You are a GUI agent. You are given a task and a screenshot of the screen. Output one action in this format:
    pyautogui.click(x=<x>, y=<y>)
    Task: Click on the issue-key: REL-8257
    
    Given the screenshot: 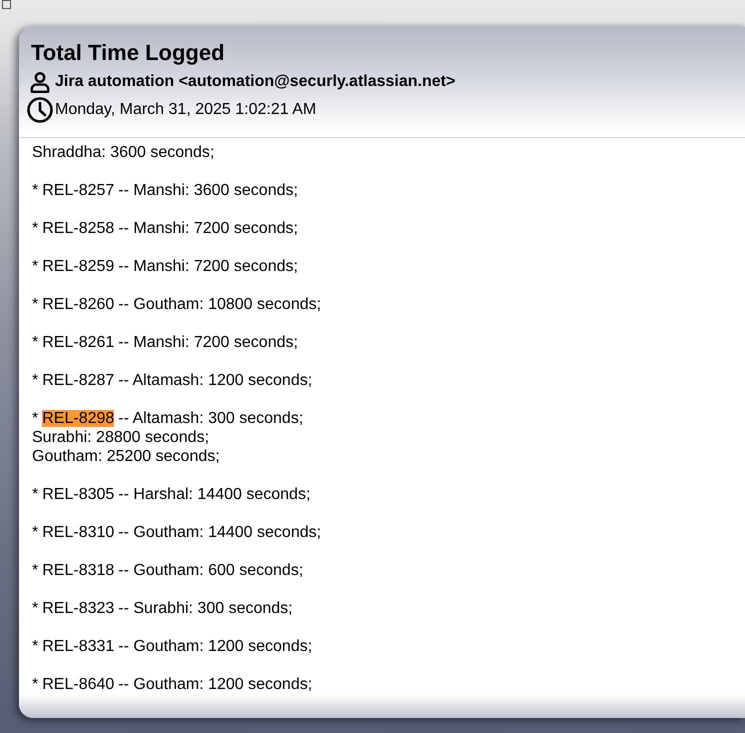 What is the action you would take?
    pyautogui.click(x=78, y=190)
    